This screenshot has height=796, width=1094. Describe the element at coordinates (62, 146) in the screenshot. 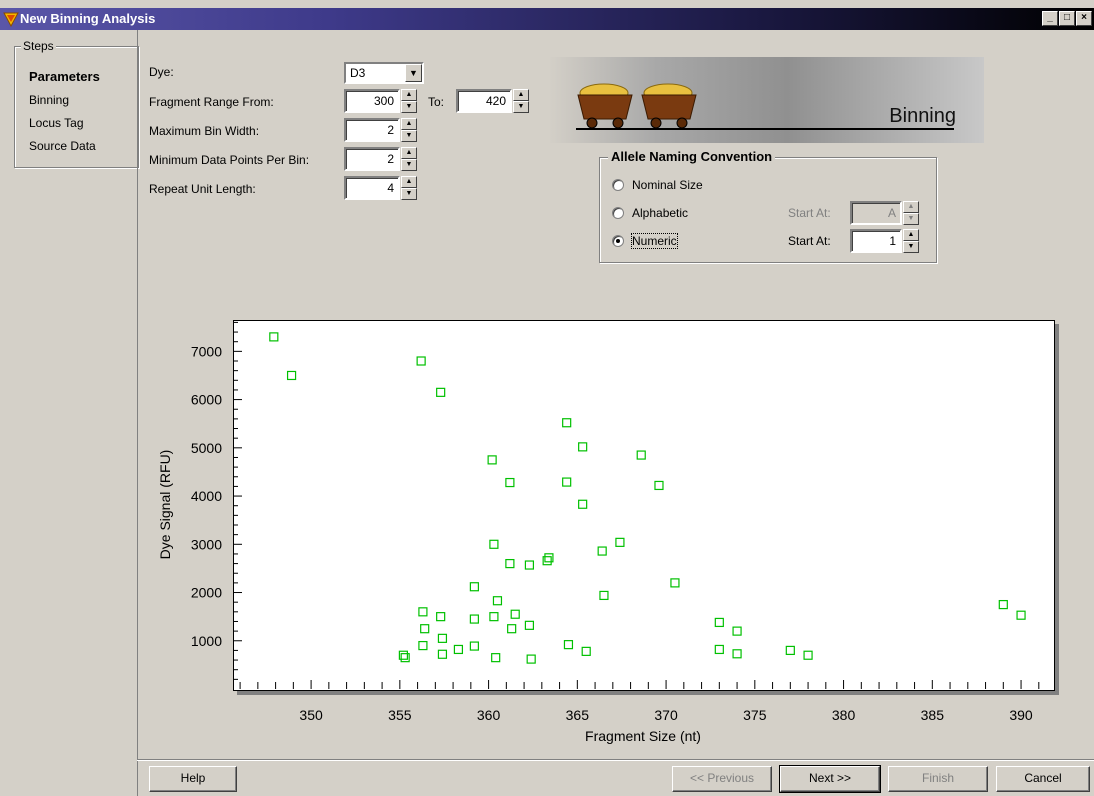

I see `step-source-data: Source Data` at that location.